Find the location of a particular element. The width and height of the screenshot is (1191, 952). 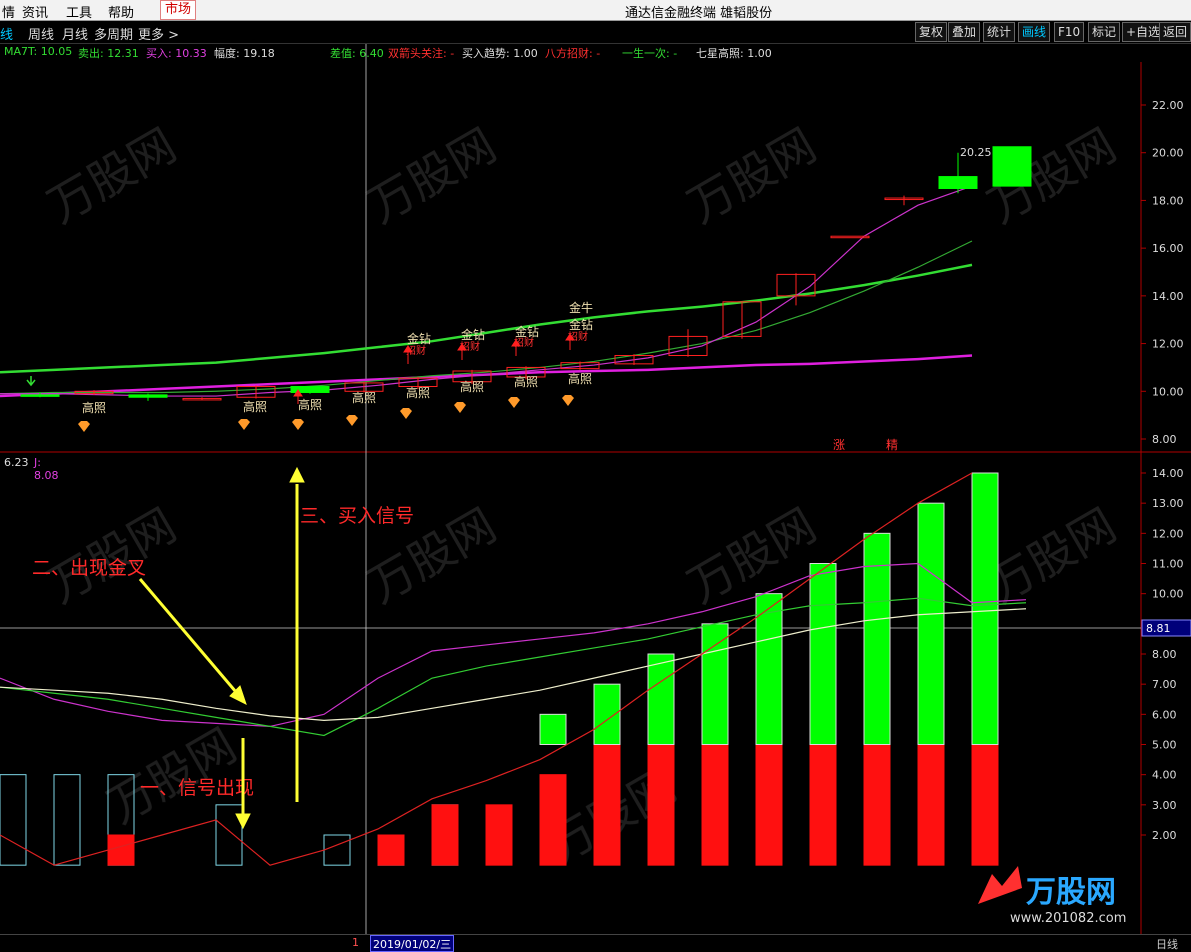

annotation-buy-signal: 三、买入信号 is located at coordinates (357, 516).